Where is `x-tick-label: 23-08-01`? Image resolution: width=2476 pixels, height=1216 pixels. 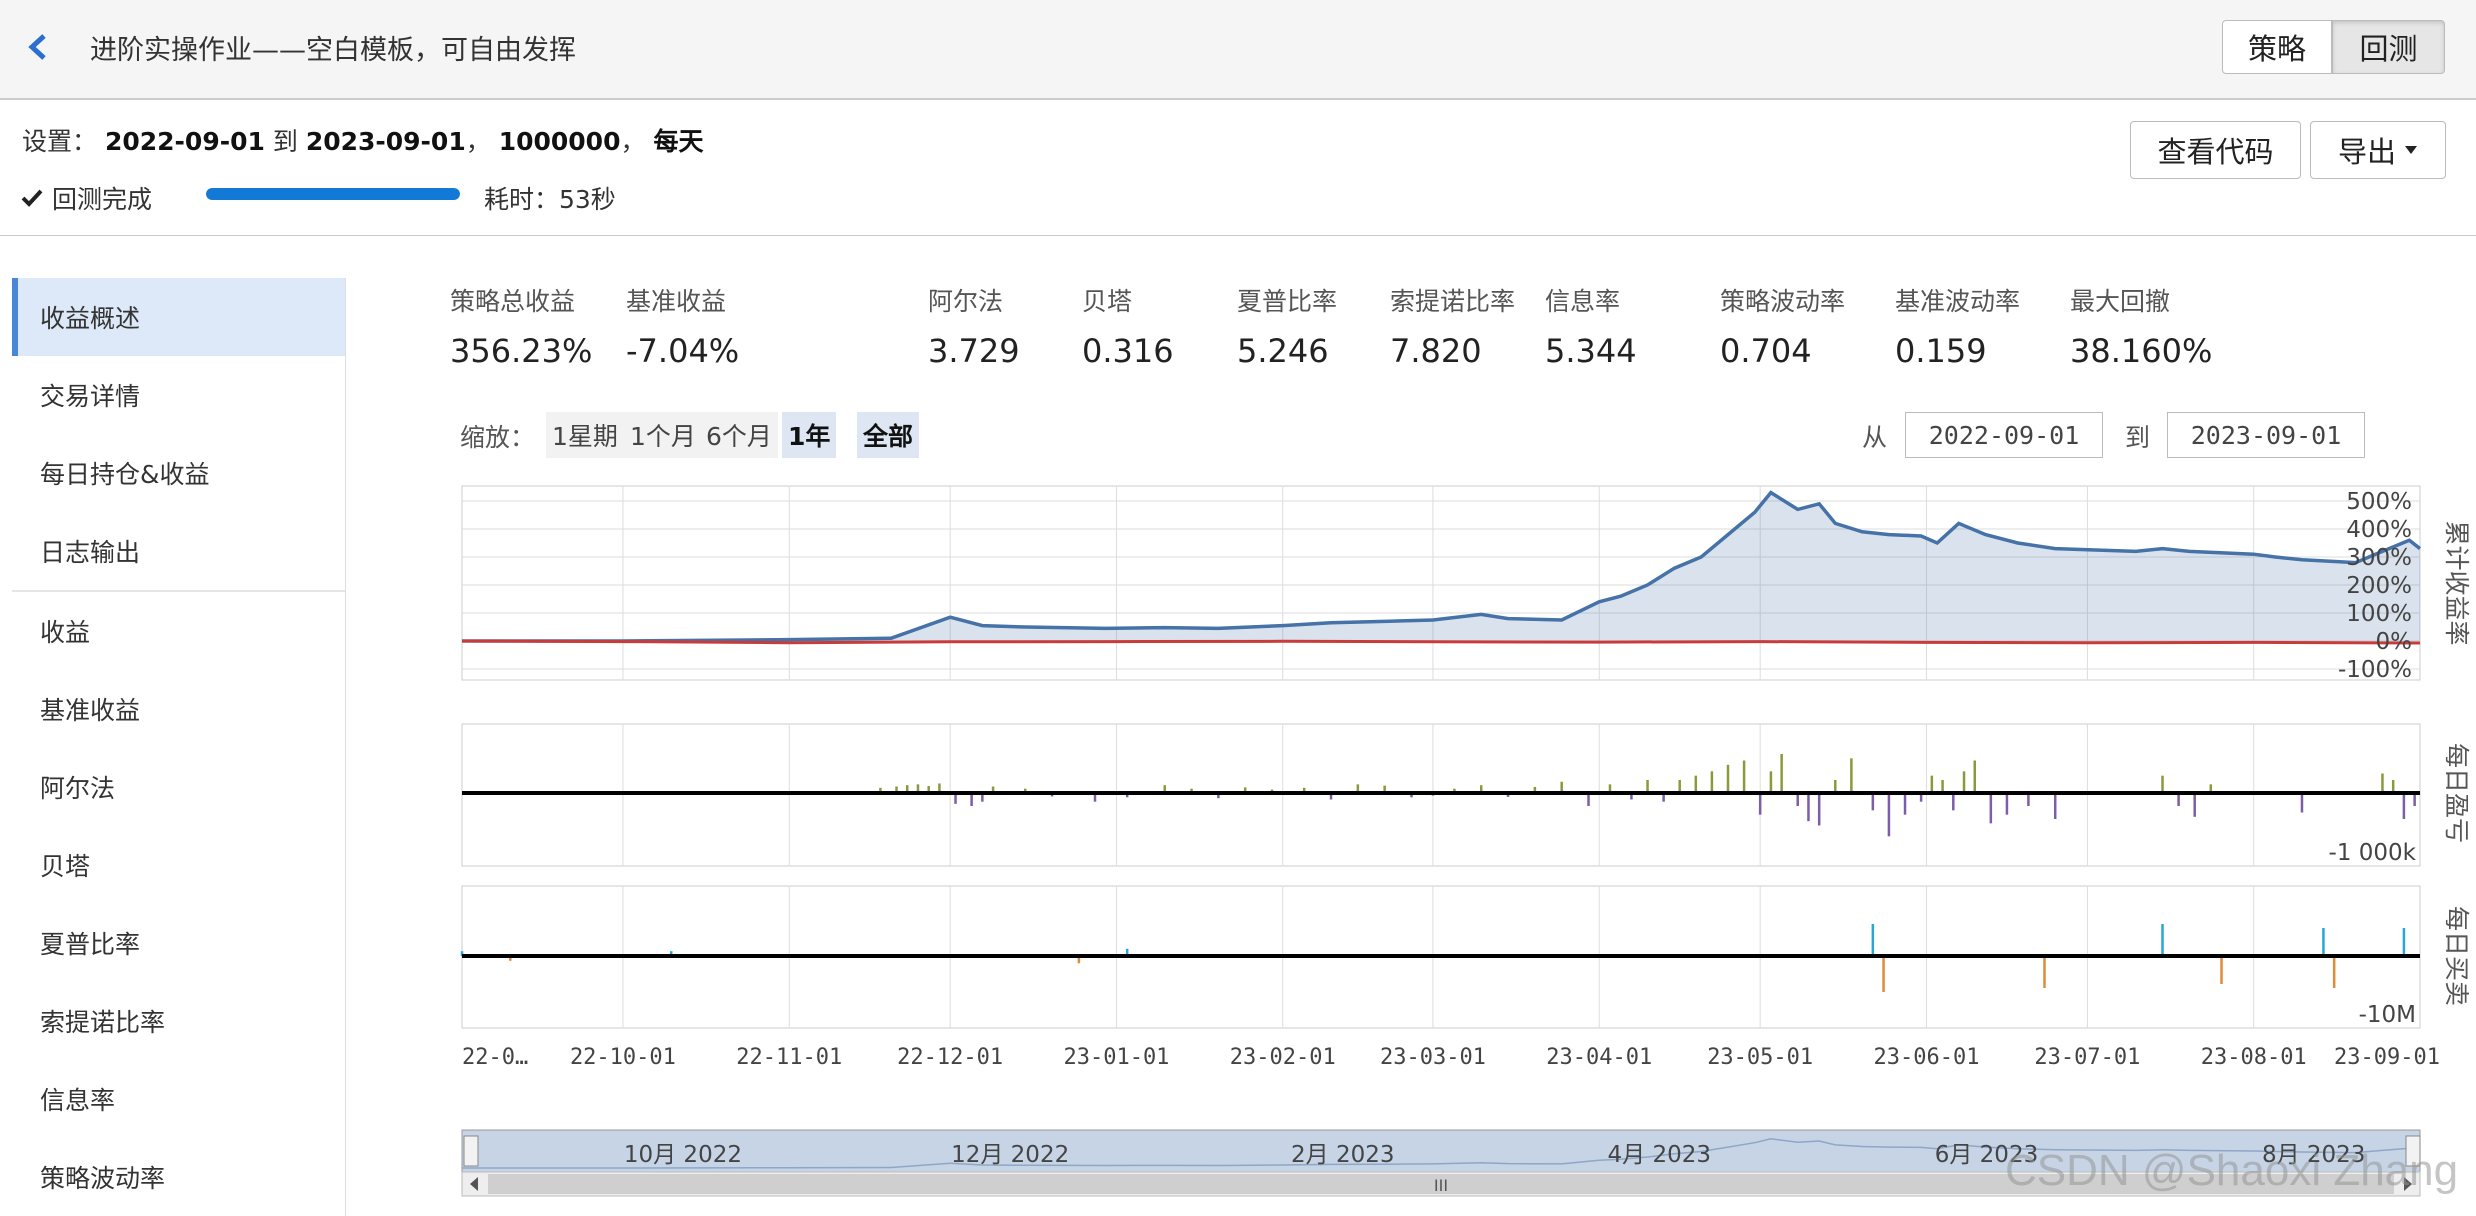
x-tick-label: 23-08-01 is located at coordinates (2254, 1057).